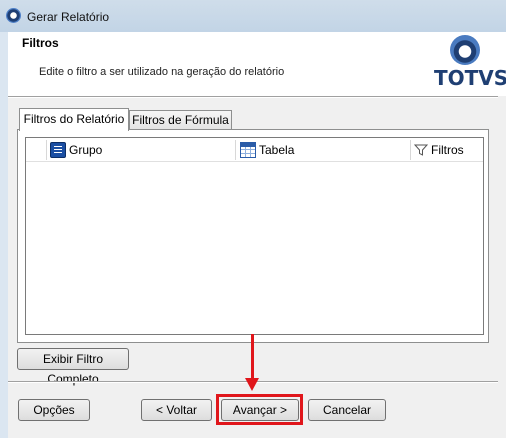 This screenshot has width=506, height=438. I want to click on column-label: Tabela, so click(277, 150).